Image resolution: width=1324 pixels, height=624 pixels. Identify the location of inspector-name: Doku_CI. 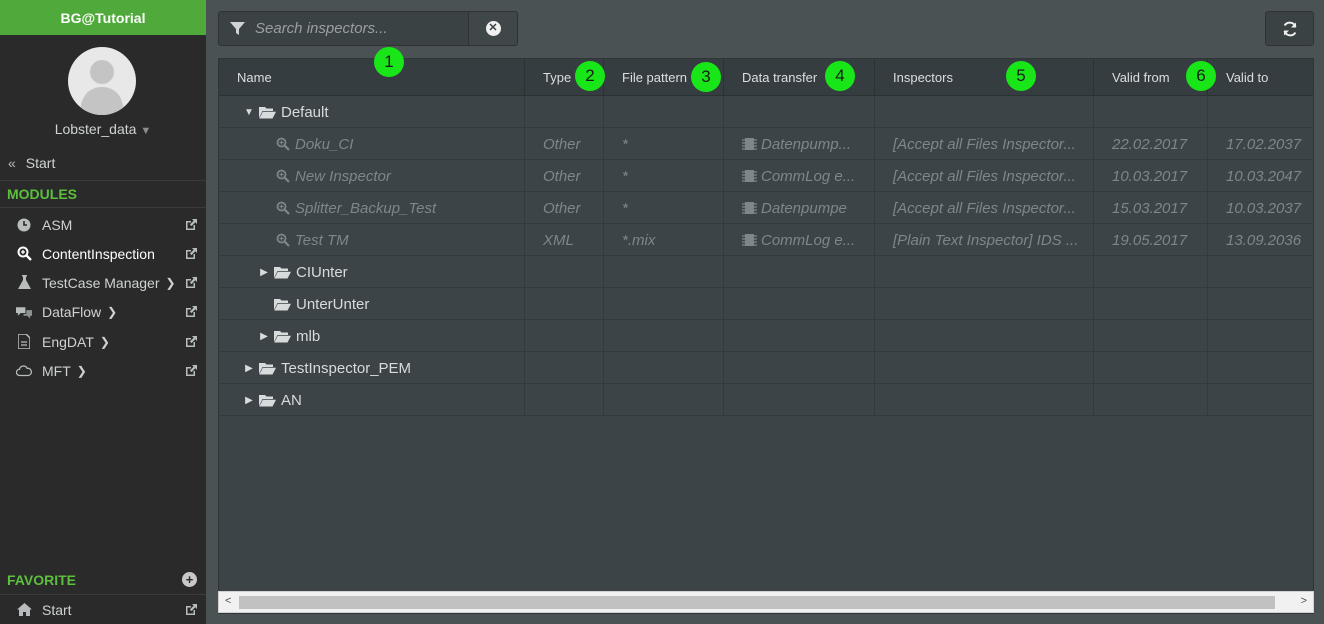
(324, 144).